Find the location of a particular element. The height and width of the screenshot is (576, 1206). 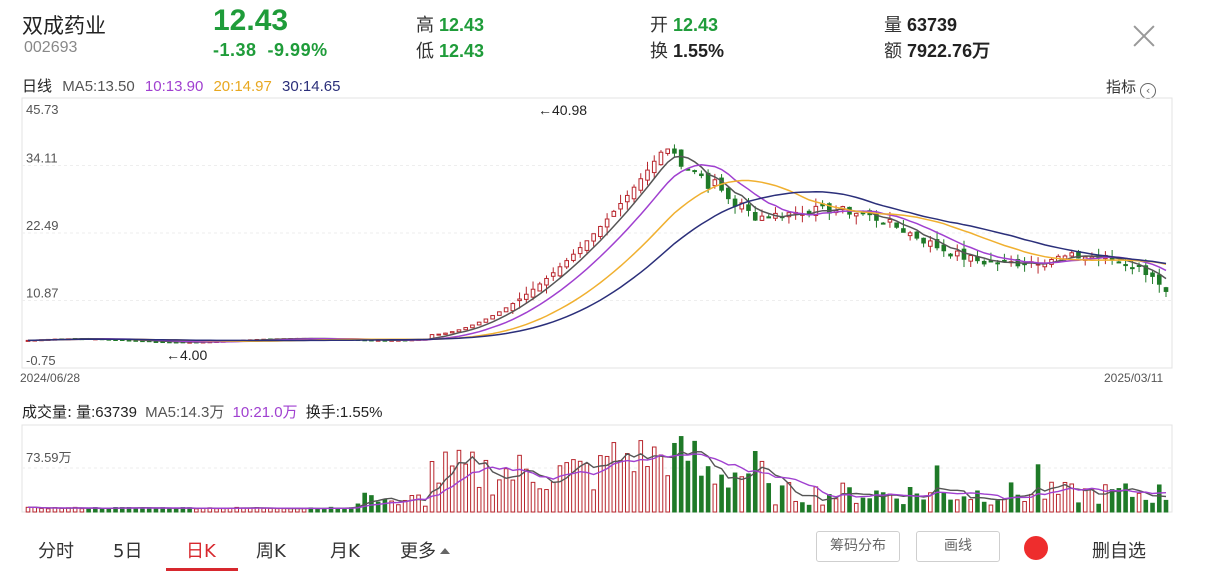

tab-daily-k: 日K is located at coordinates (201, 550).